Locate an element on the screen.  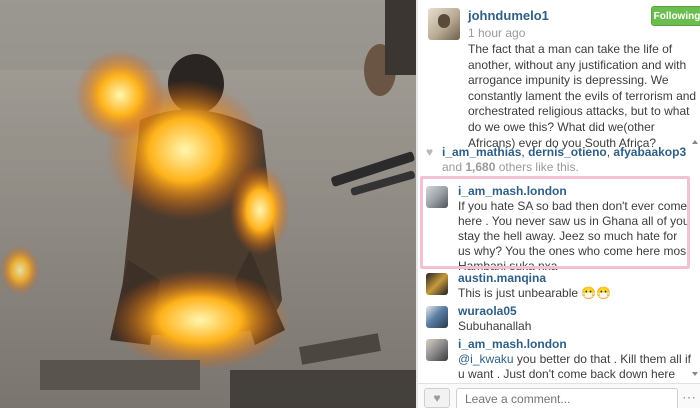
liker-link: dernis_otieno is located at coordinates (567, 152).